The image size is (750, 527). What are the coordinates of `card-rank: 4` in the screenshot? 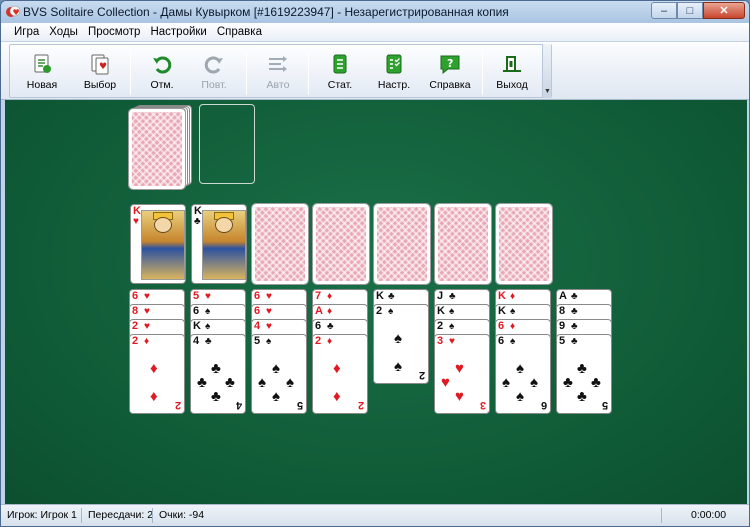 It's located at (257, 326).